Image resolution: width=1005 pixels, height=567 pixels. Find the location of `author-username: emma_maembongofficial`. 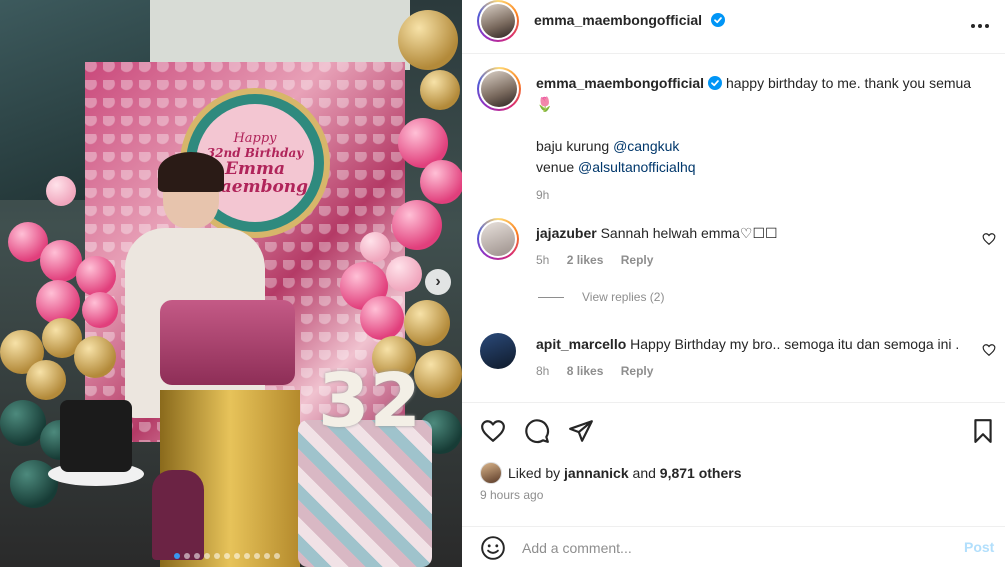

author-username: emma_maembongofficial is located at coordinates (618, 20).